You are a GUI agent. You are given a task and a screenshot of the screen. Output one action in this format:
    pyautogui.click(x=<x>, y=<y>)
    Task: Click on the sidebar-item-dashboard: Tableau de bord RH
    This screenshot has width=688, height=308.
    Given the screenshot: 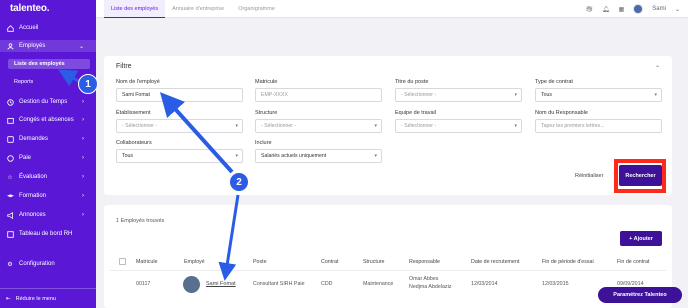 What is the action you would take?
    pyautogui.click(x=48, y=234)
    